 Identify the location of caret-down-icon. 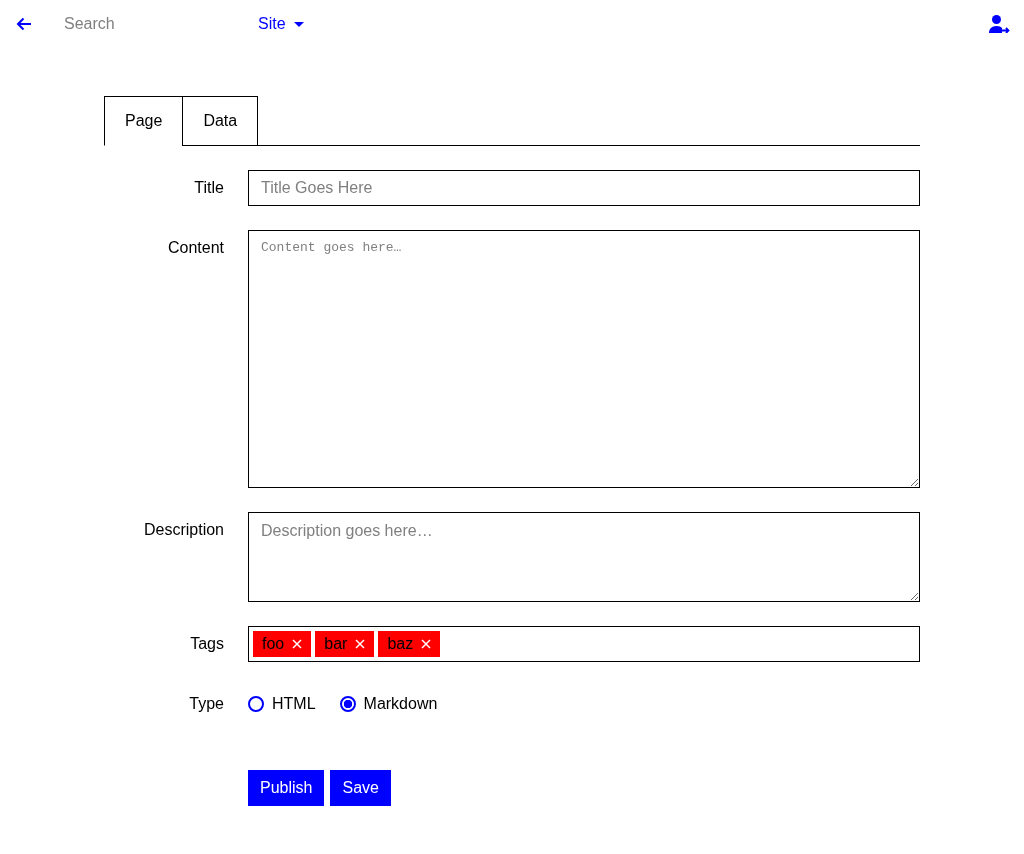
(298, 24).